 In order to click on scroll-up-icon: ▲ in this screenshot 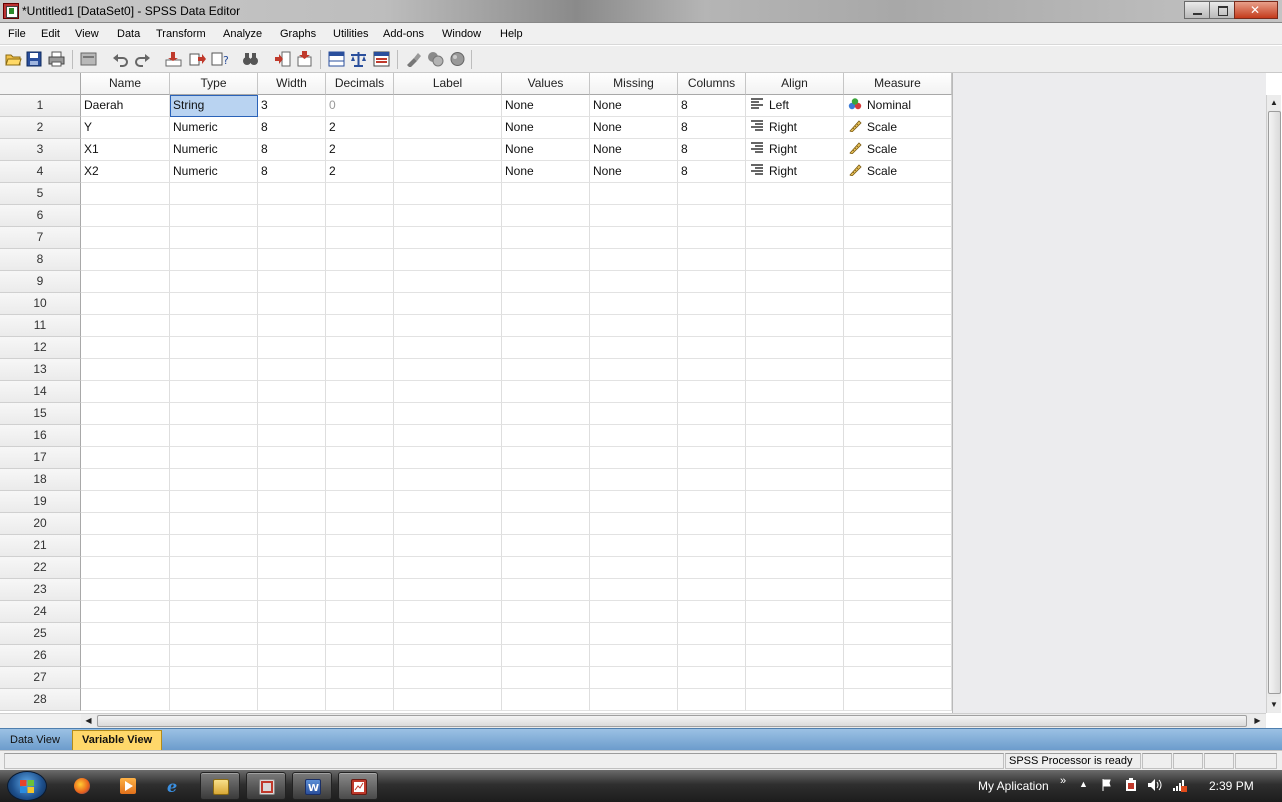, I will do `click(1274, 102)`.